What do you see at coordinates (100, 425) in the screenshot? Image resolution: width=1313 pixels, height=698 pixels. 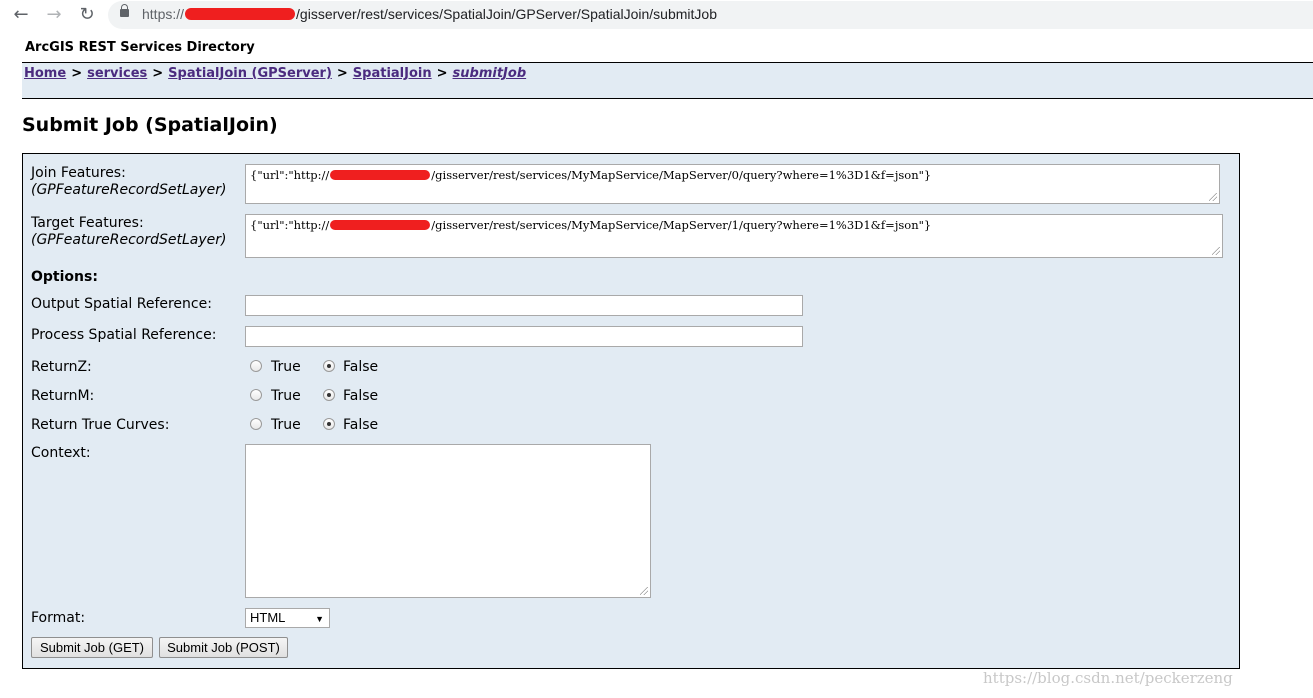 I see `return-true-curves-label: Return True Curves:` at bounding box center [100, 425].